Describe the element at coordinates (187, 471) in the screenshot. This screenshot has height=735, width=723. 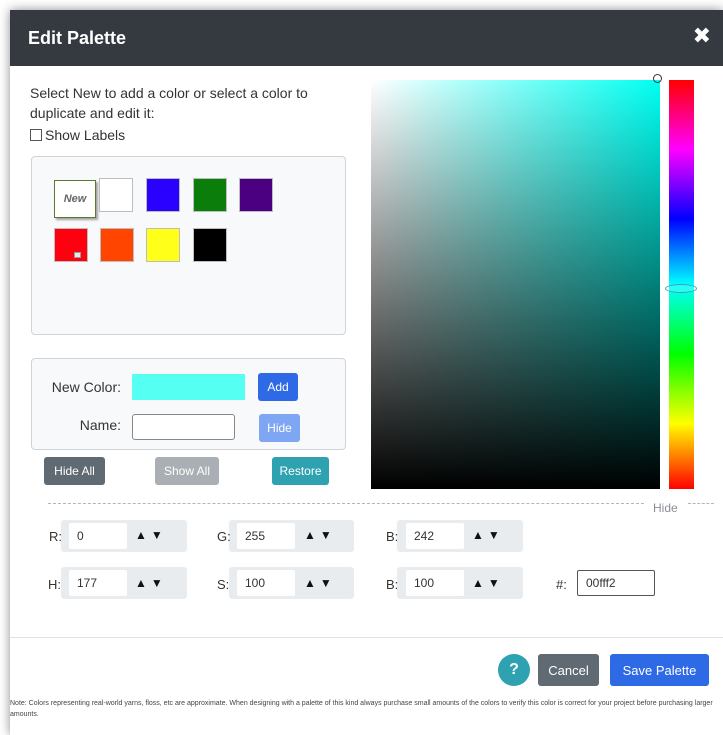
I see `show-all-button: Show All` at that location.